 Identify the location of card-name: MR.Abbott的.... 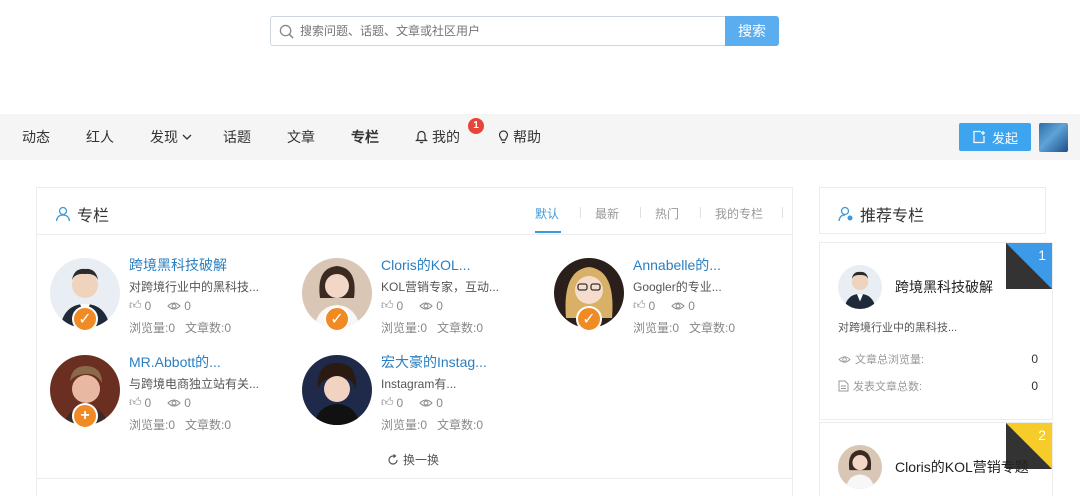
(175, 362).